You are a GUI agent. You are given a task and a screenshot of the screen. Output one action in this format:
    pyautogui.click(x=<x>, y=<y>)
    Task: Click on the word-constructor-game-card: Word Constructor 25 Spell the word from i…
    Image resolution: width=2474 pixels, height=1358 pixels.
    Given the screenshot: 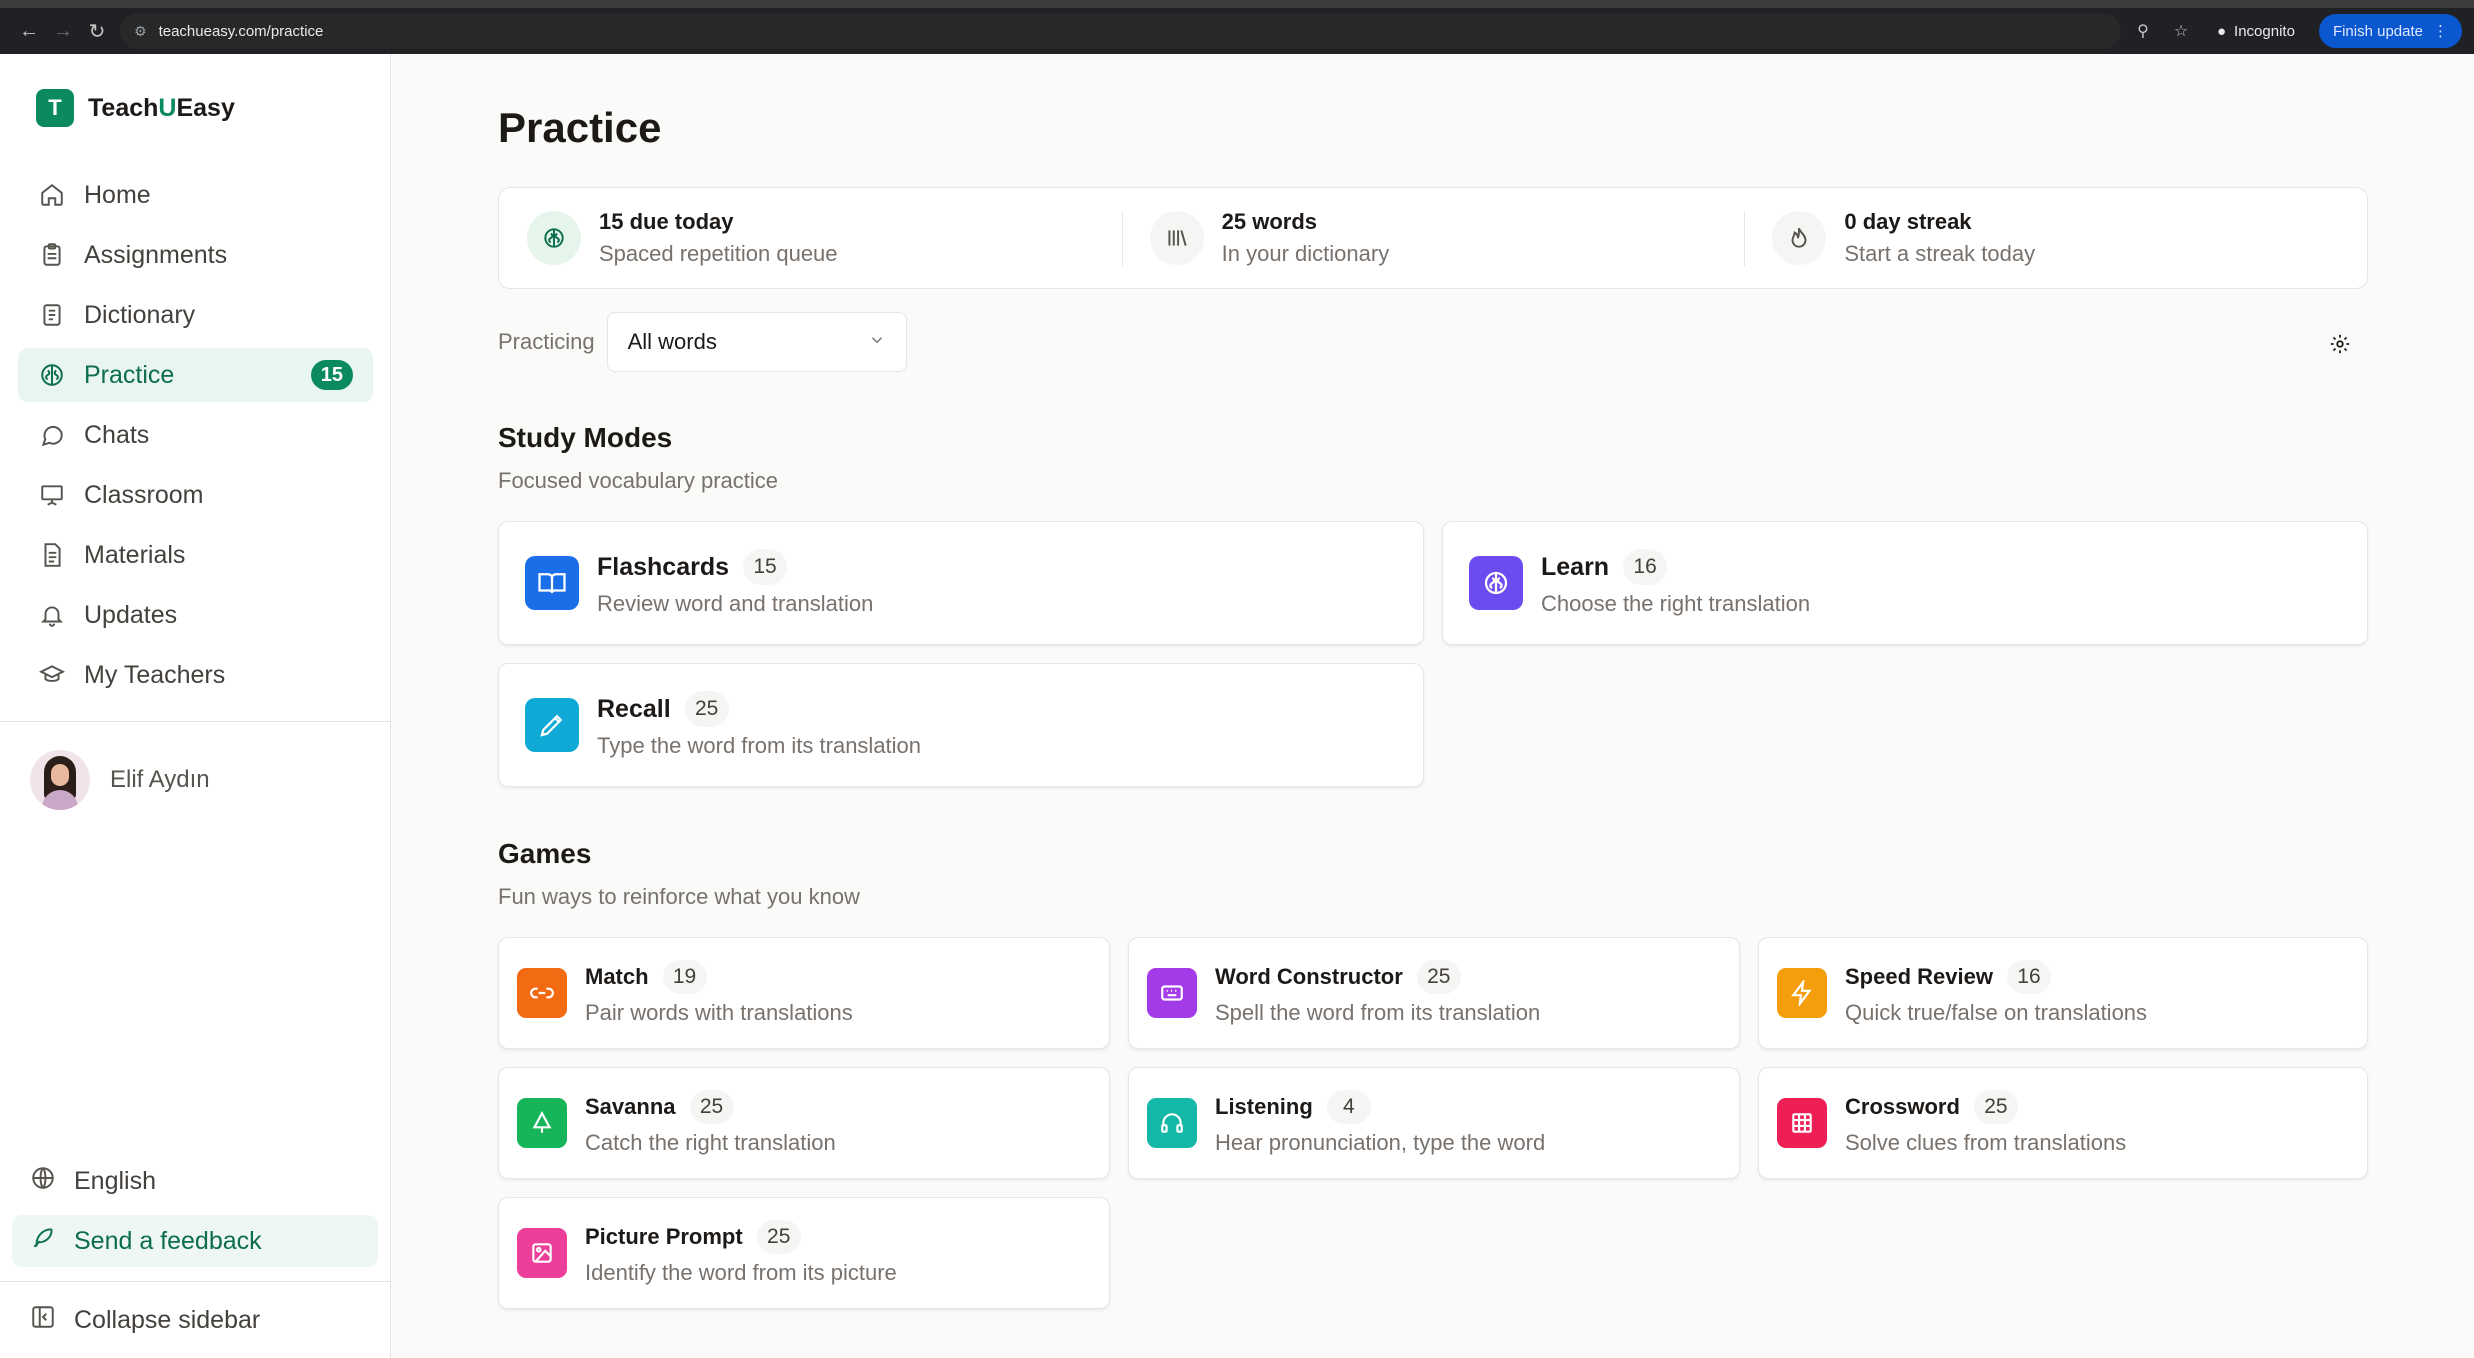 What is the action you would take?
    pyautogui.click(x=1434, y=993)
    